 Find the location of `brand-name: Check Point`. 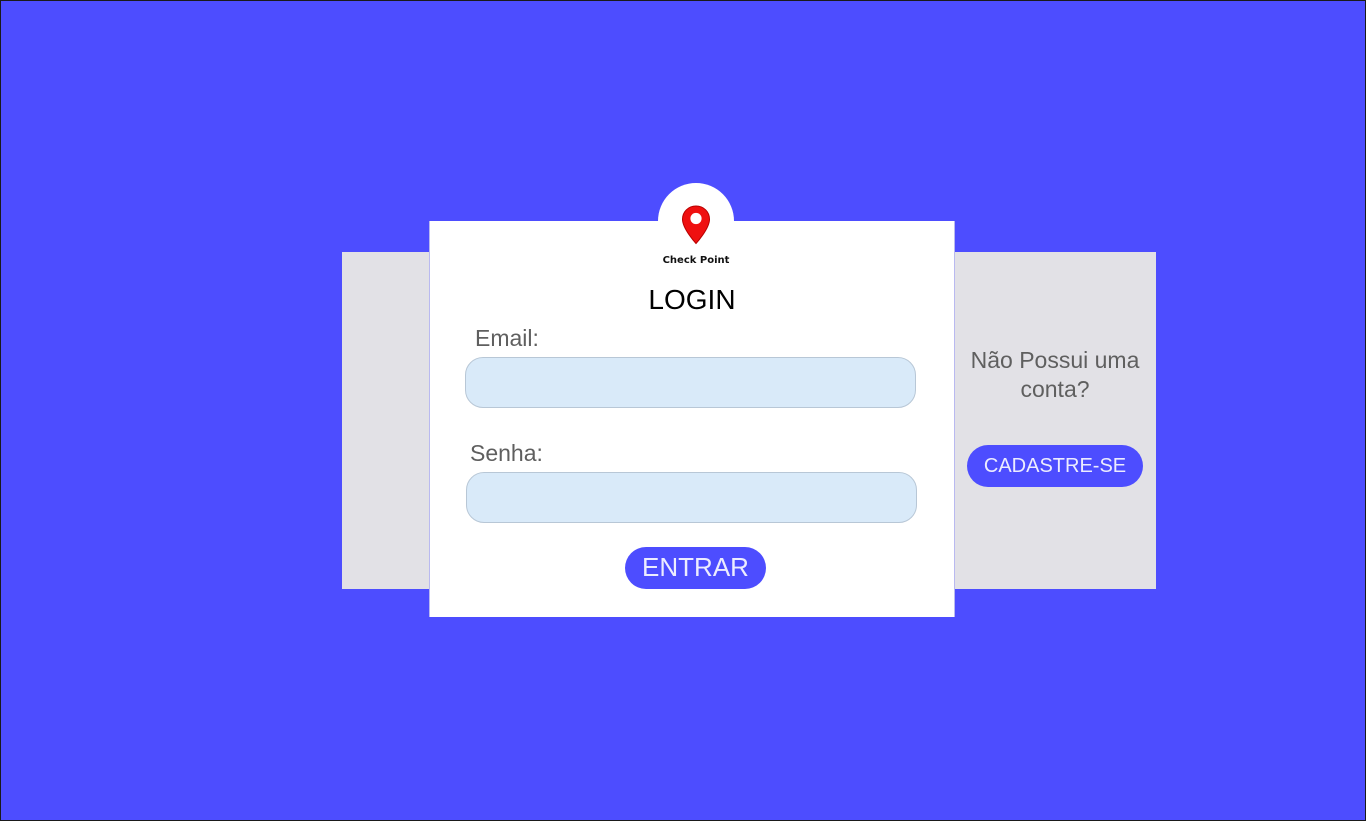

brand-name: Check Point is located at coordinates (696, 260).